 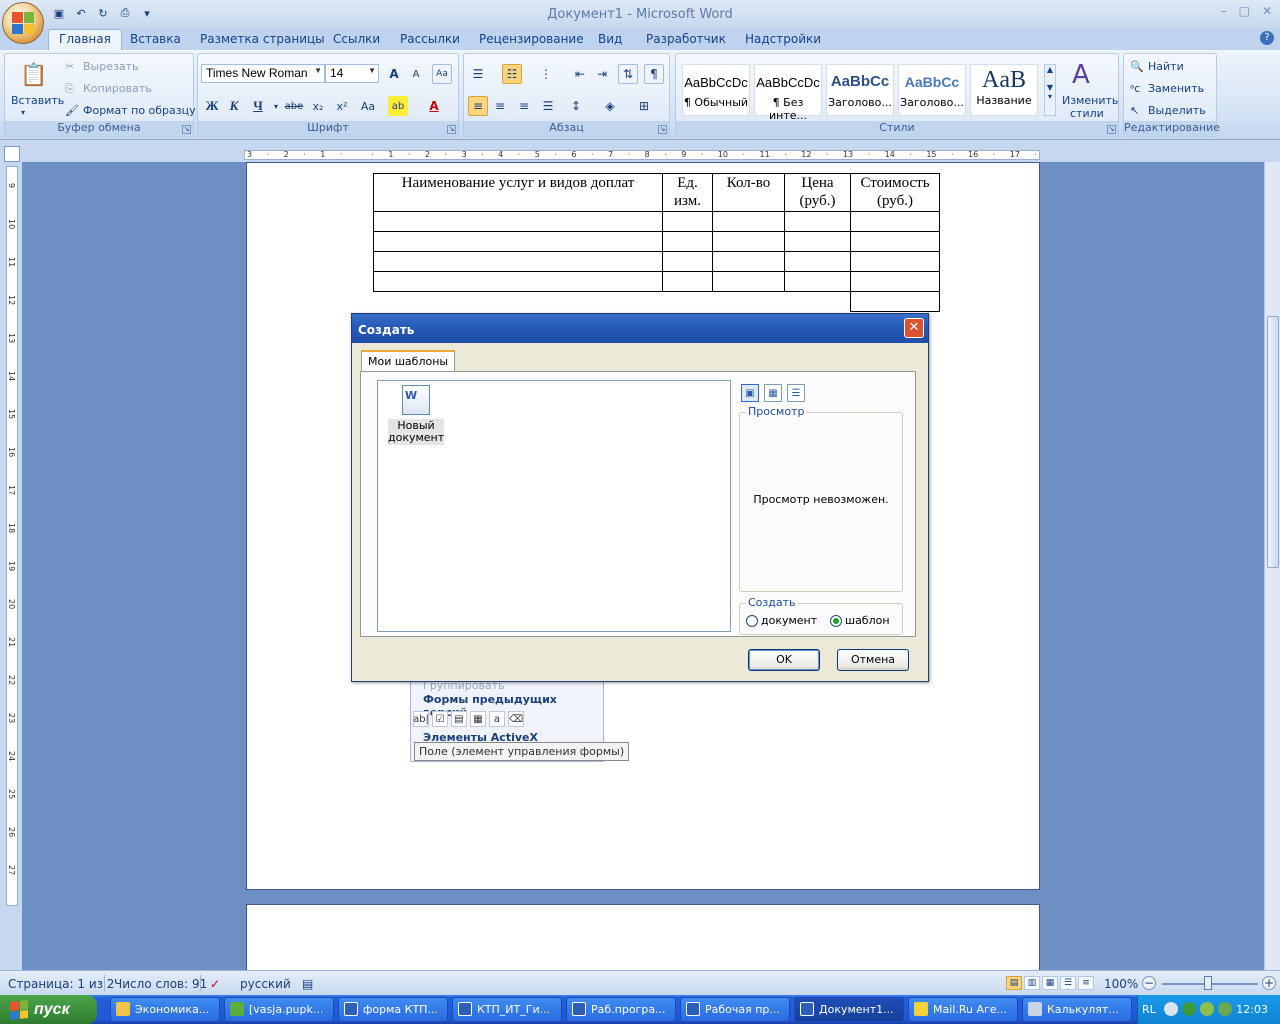 What do you see at coordinates (1149, 1009) in the screenshot?
I see `keyboard-layout-indicator: RL` at bounding box center [1149, 1009].